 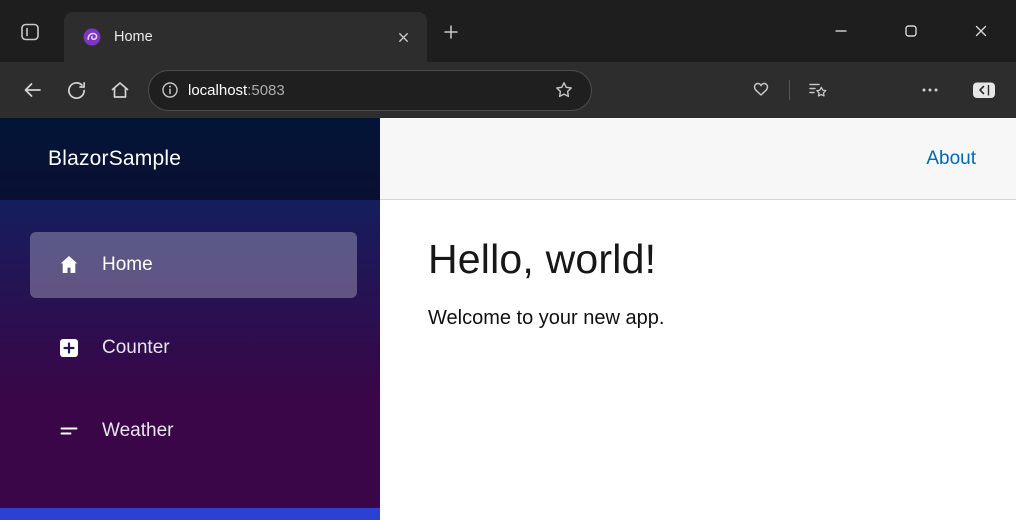 What do you see at coordinates (114, 159) in the screenshot?
I see `app-brand: BlazorSample` at bounding box center [114, 159].